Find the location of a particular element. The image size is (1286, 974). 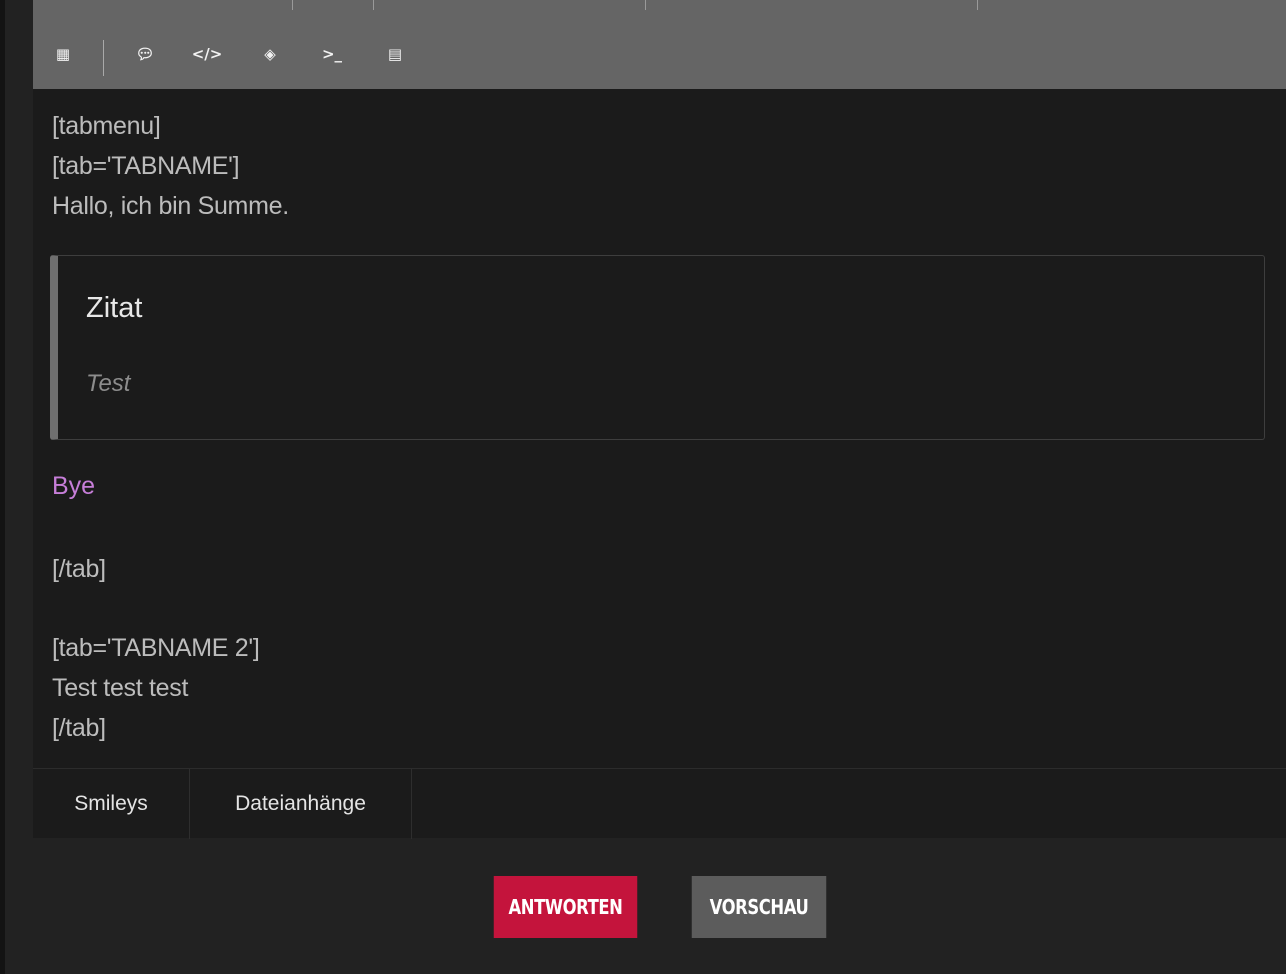

terminal-icon: >_ is located at coordinates (332, 54).